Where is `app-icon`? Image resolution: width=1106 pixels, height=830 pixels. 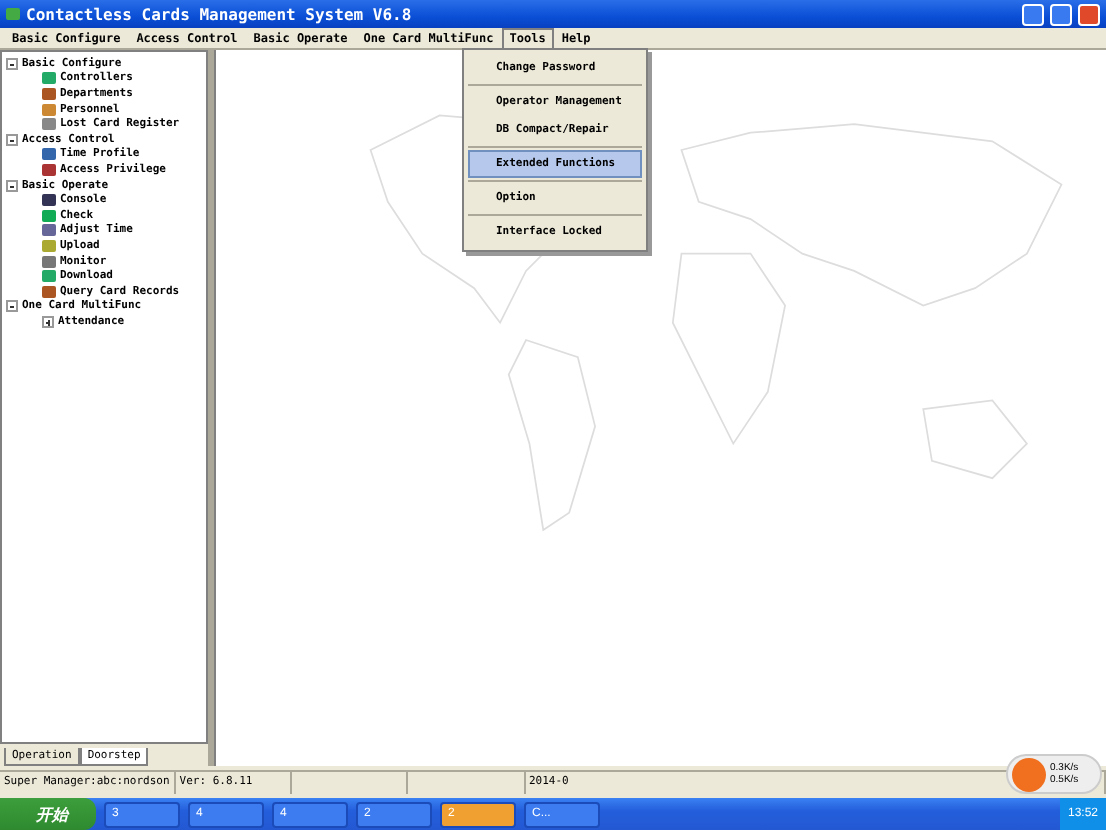
app-icon is located at coordinates (13, 14).